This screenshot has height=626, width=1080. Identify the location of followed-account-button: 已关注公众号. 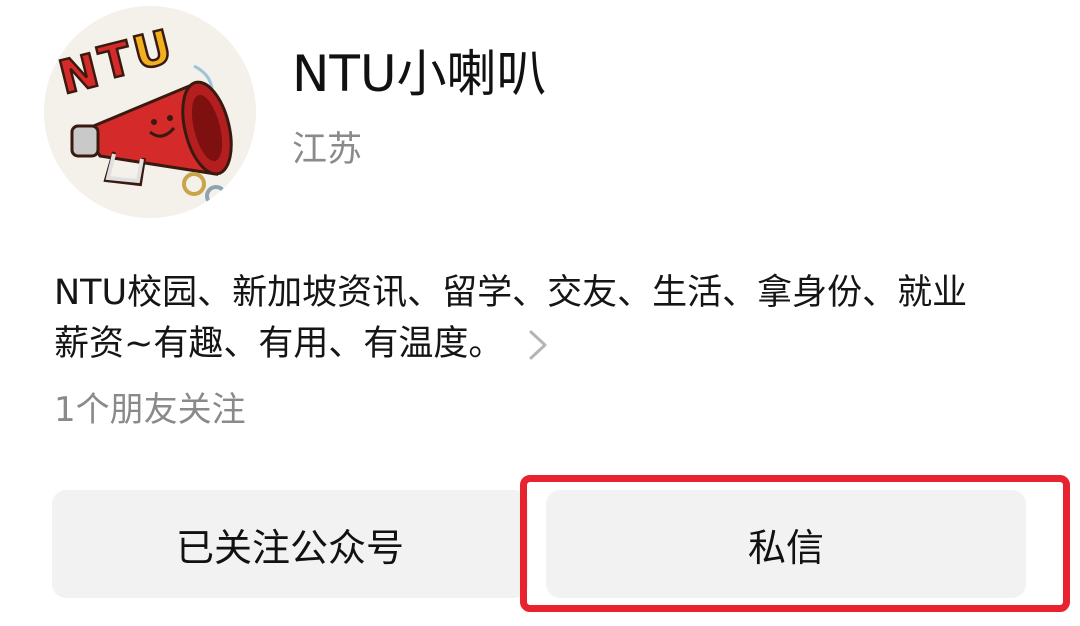
(290, 544).